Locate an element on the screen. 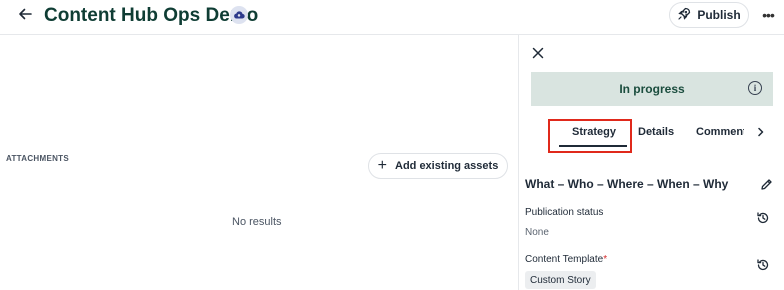 Image resolution: width=784 pixels, height=290 pixels. top-bar: Content Hub Ops Demo Publish ••• is located at coordinates (392, 17).